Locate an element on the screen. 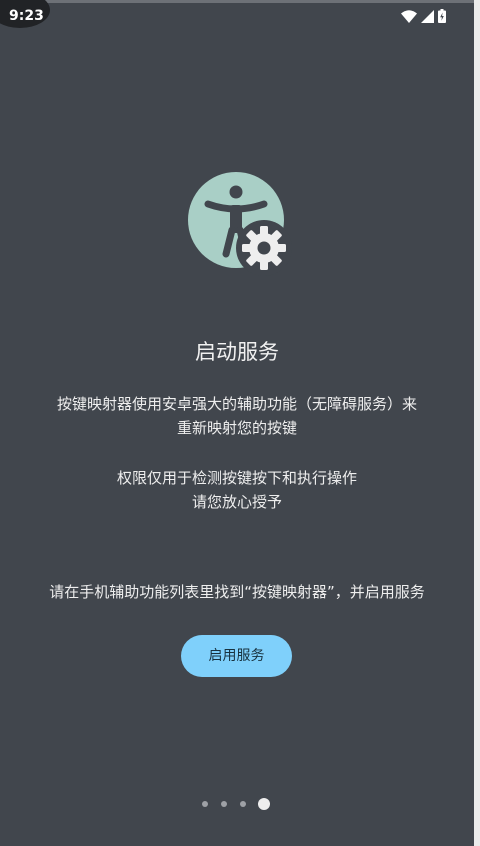 This screenshot has width=480, height=846. screen-edge is located at coordinates (477, 423).